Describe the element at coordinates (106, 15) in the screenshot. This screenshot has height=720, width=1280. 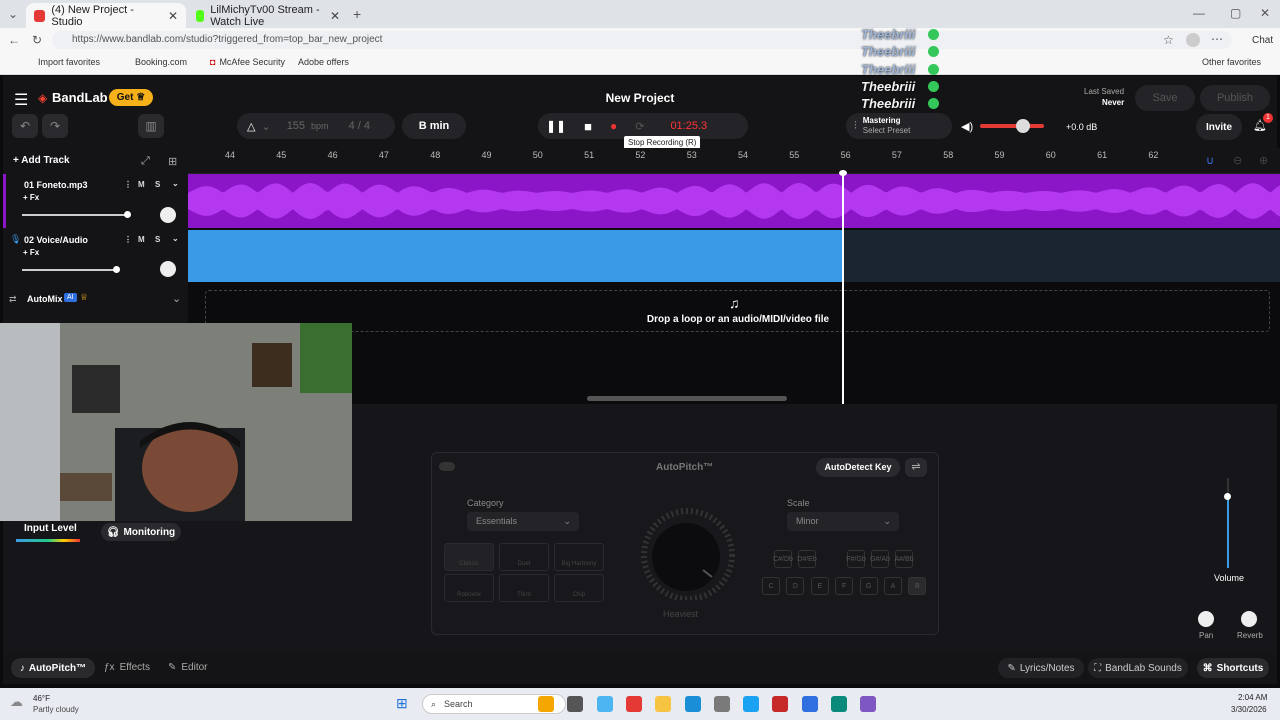
I see `tab-new-project: (4) New Project - Studio ✕` at that location.